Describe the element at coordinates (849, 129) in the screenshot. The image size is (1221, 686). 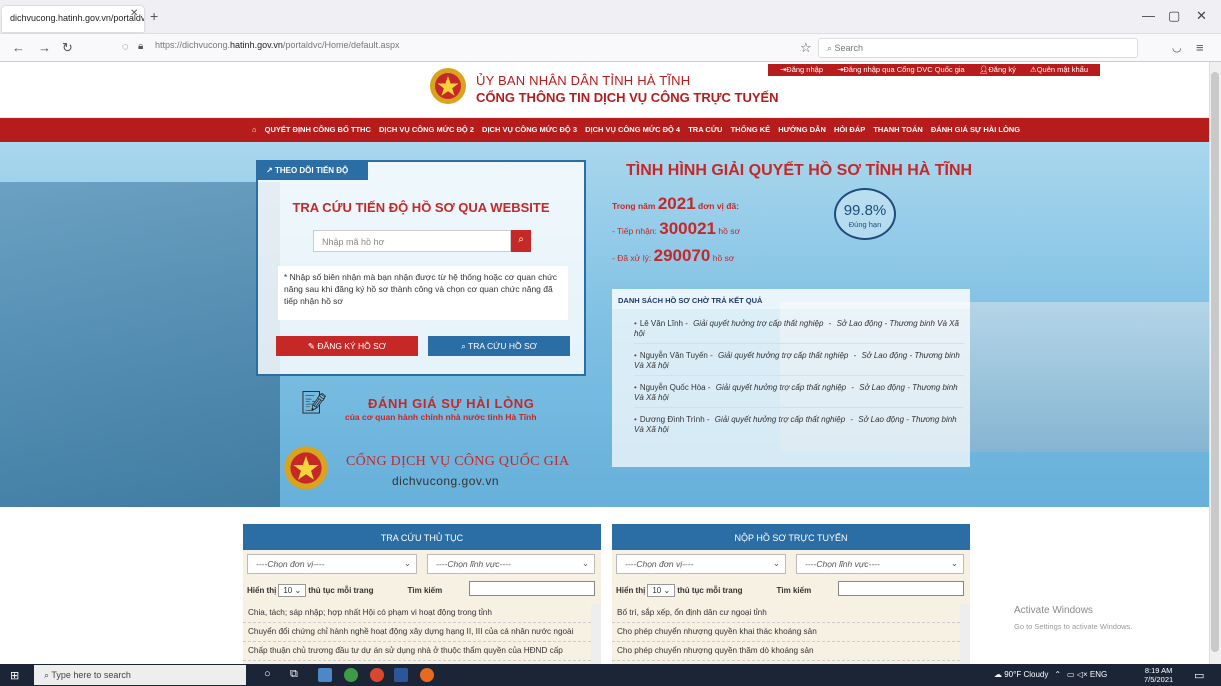
I see `menu-item-faq: HỎI ĐÁP` at that location.